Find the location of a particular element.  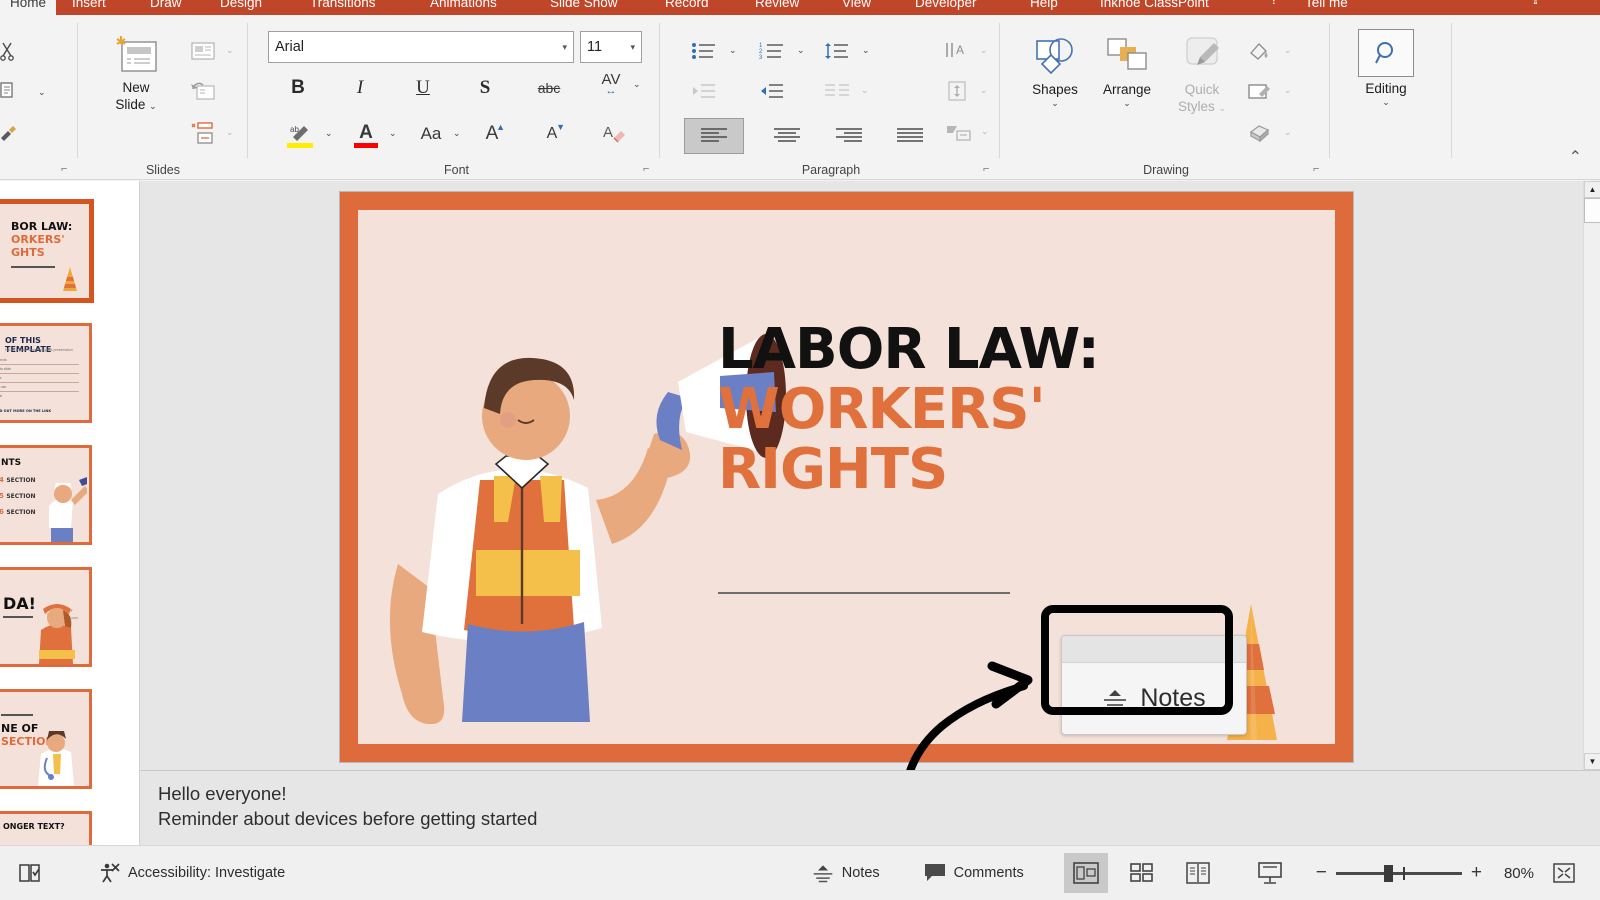

increase-font-size-button: A ▲ is located at coordinates (492, 134).